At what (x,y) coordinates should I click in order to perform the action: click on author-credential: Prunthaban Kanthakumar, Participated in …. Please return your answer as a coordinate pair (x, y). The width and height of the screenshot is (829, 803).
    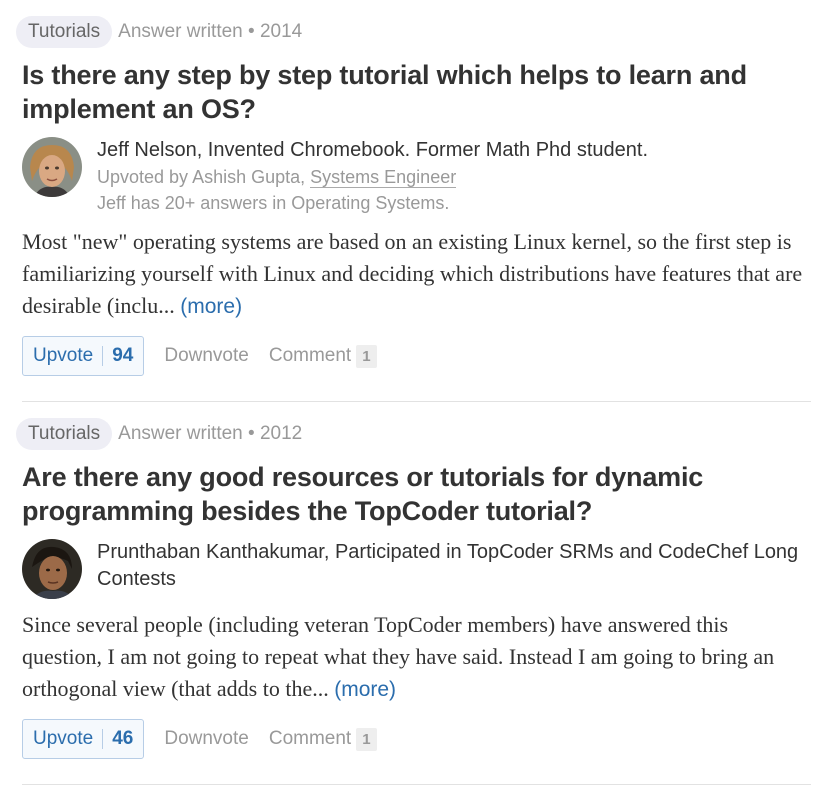
    Looking at the image, I should click on (454, 566).